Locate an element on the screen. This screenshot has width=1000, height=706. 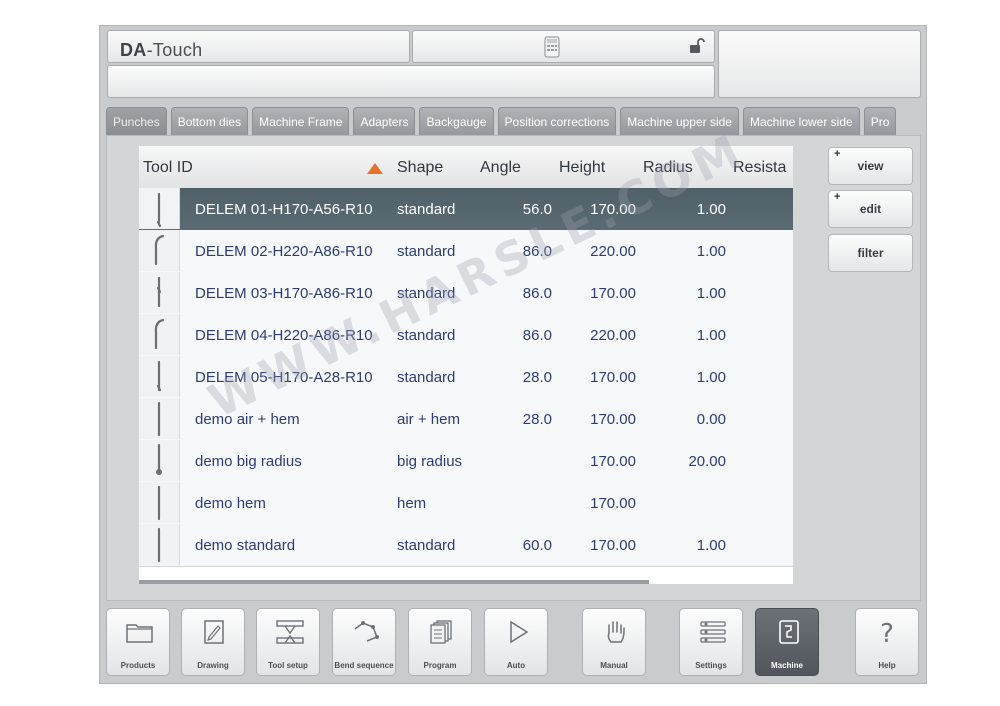
unlock-icon is located at coordinates (697, 46).